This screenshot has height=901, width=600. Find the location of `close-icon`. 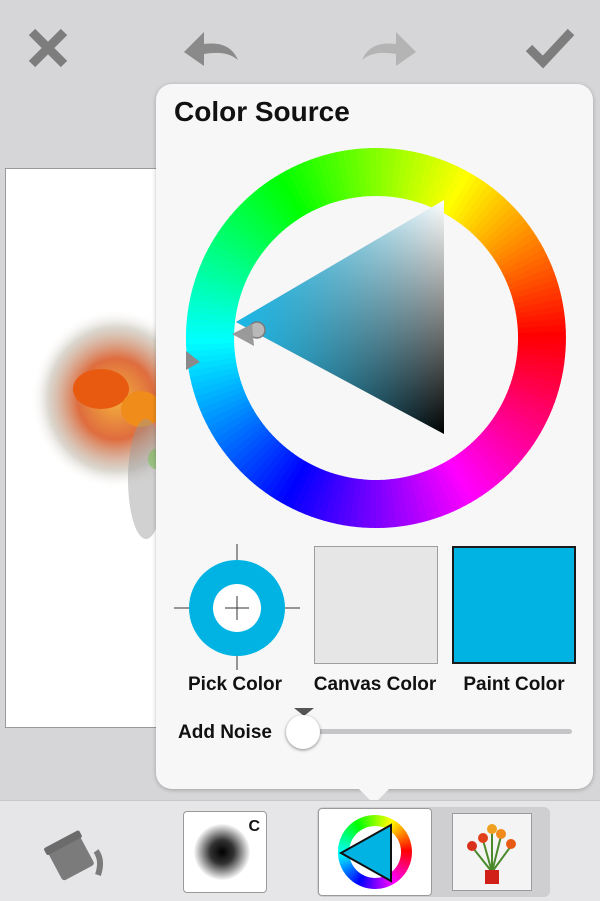

close-icon is located at coordinates (48, 48).